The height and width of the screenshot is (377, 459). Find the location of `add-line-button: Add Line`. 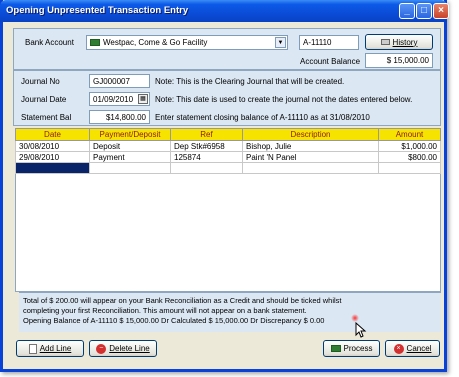

add-line-button: Add Line is located at coordinates (50, 348).